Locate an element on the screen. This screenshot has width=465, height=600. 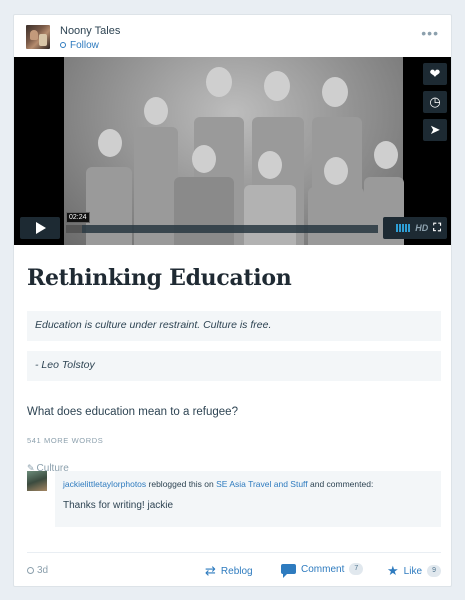
volume-icon is located at coordinates (403, 228).